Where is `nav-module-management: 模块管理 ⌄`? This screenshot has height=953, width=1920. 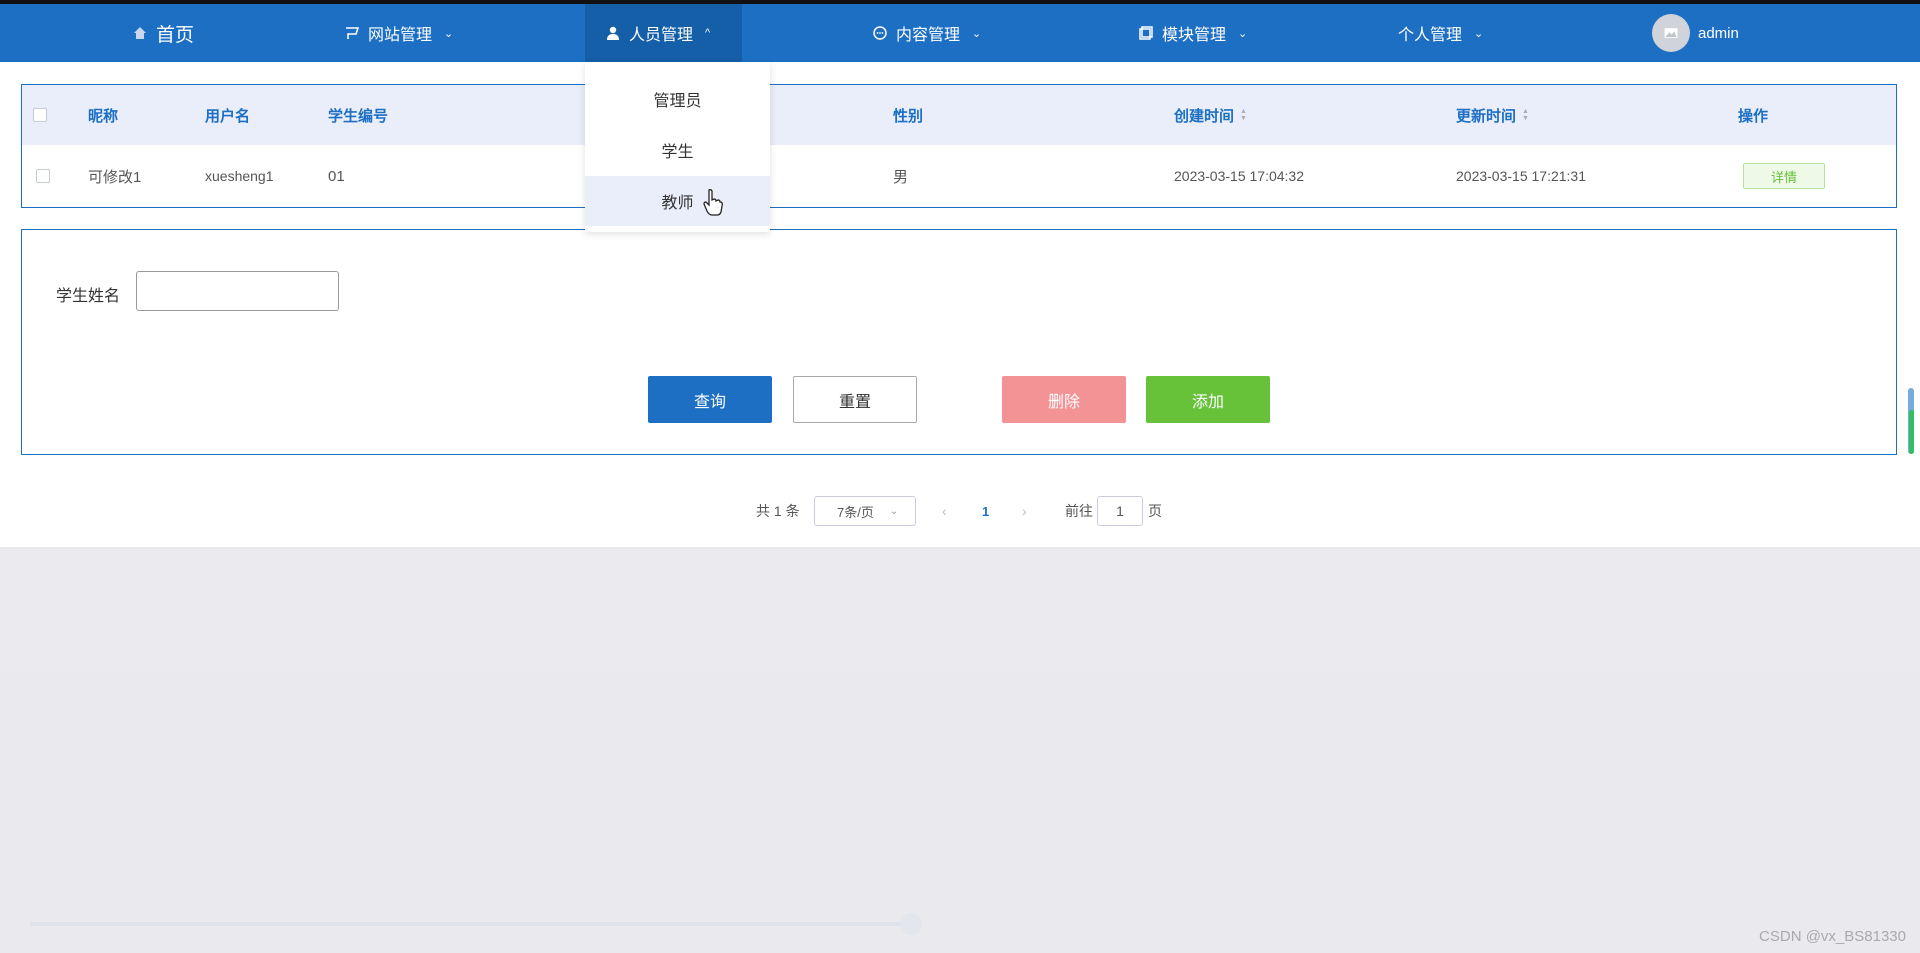 nav-module-management: 模块管理 ⌄ is located at coordinates (1192, 33).